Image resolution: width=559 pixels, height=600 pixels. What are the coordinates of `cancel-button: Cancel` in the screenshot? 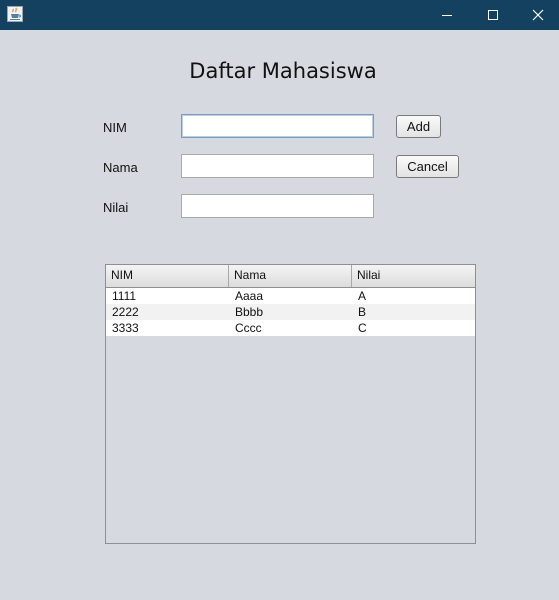 It's located at (427, 166).